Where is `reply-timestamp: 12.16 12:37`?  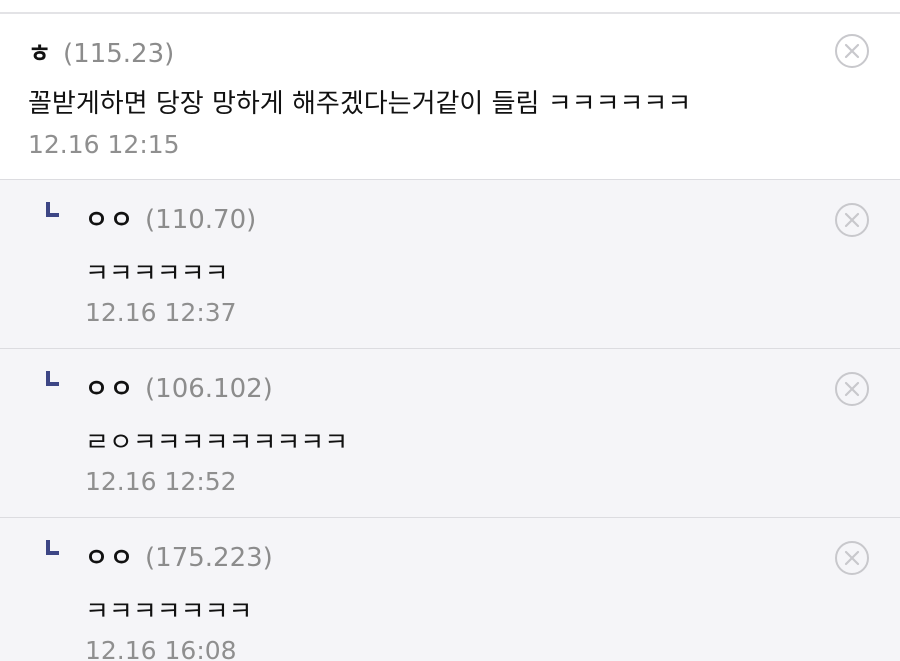 reply-timestamp: 12.16 12:37 is located at coordinates (161, 312).